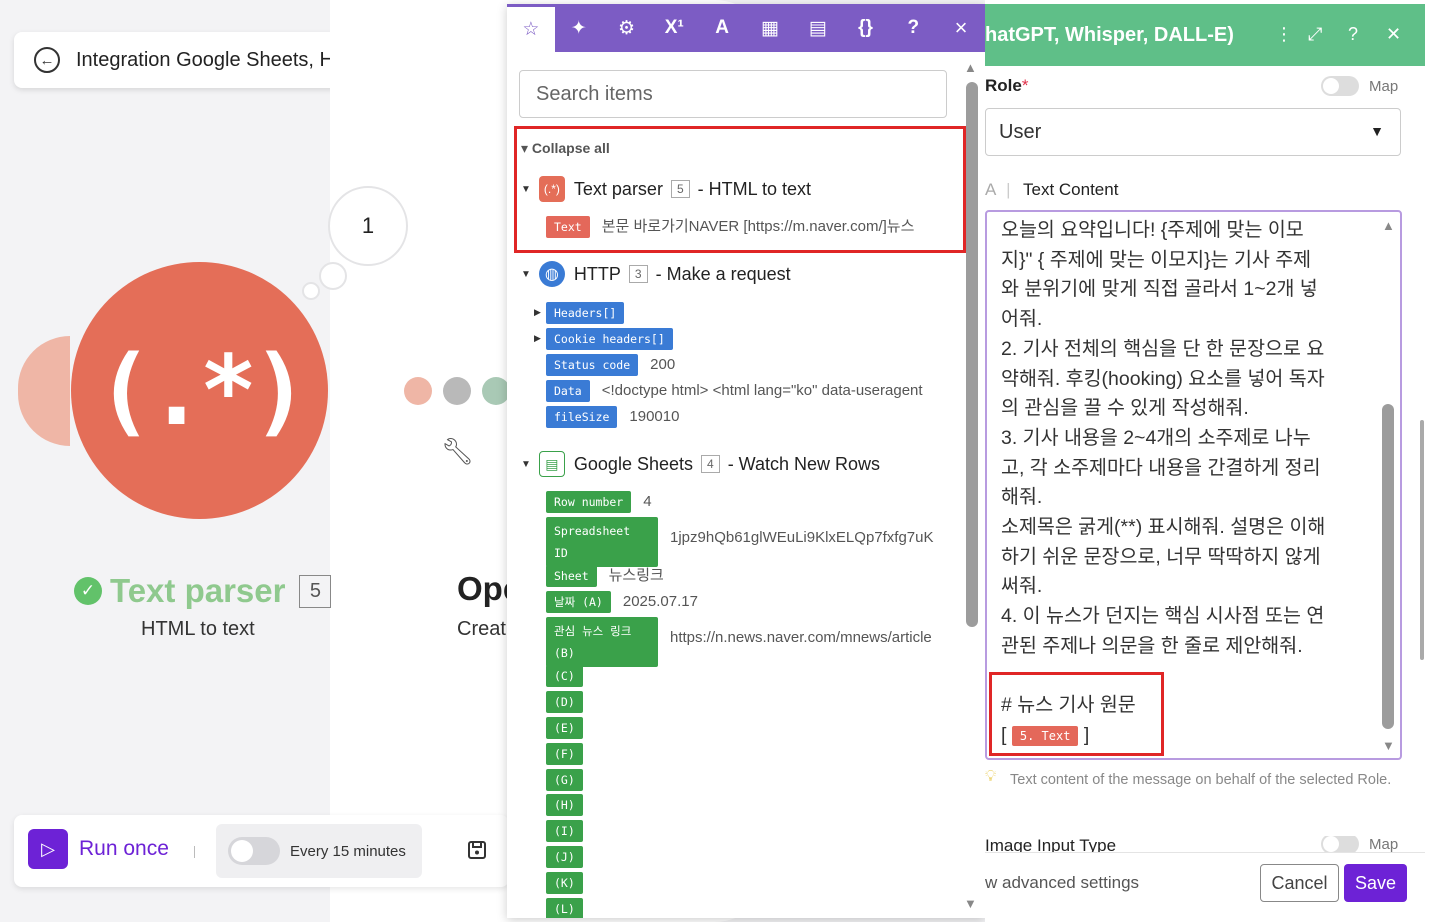 The width and height of the screenshot is (1429, 922). Describe the element at coordinates (47, 60) in the screenshot. I see `back-arrow-icon: ←` at that location.